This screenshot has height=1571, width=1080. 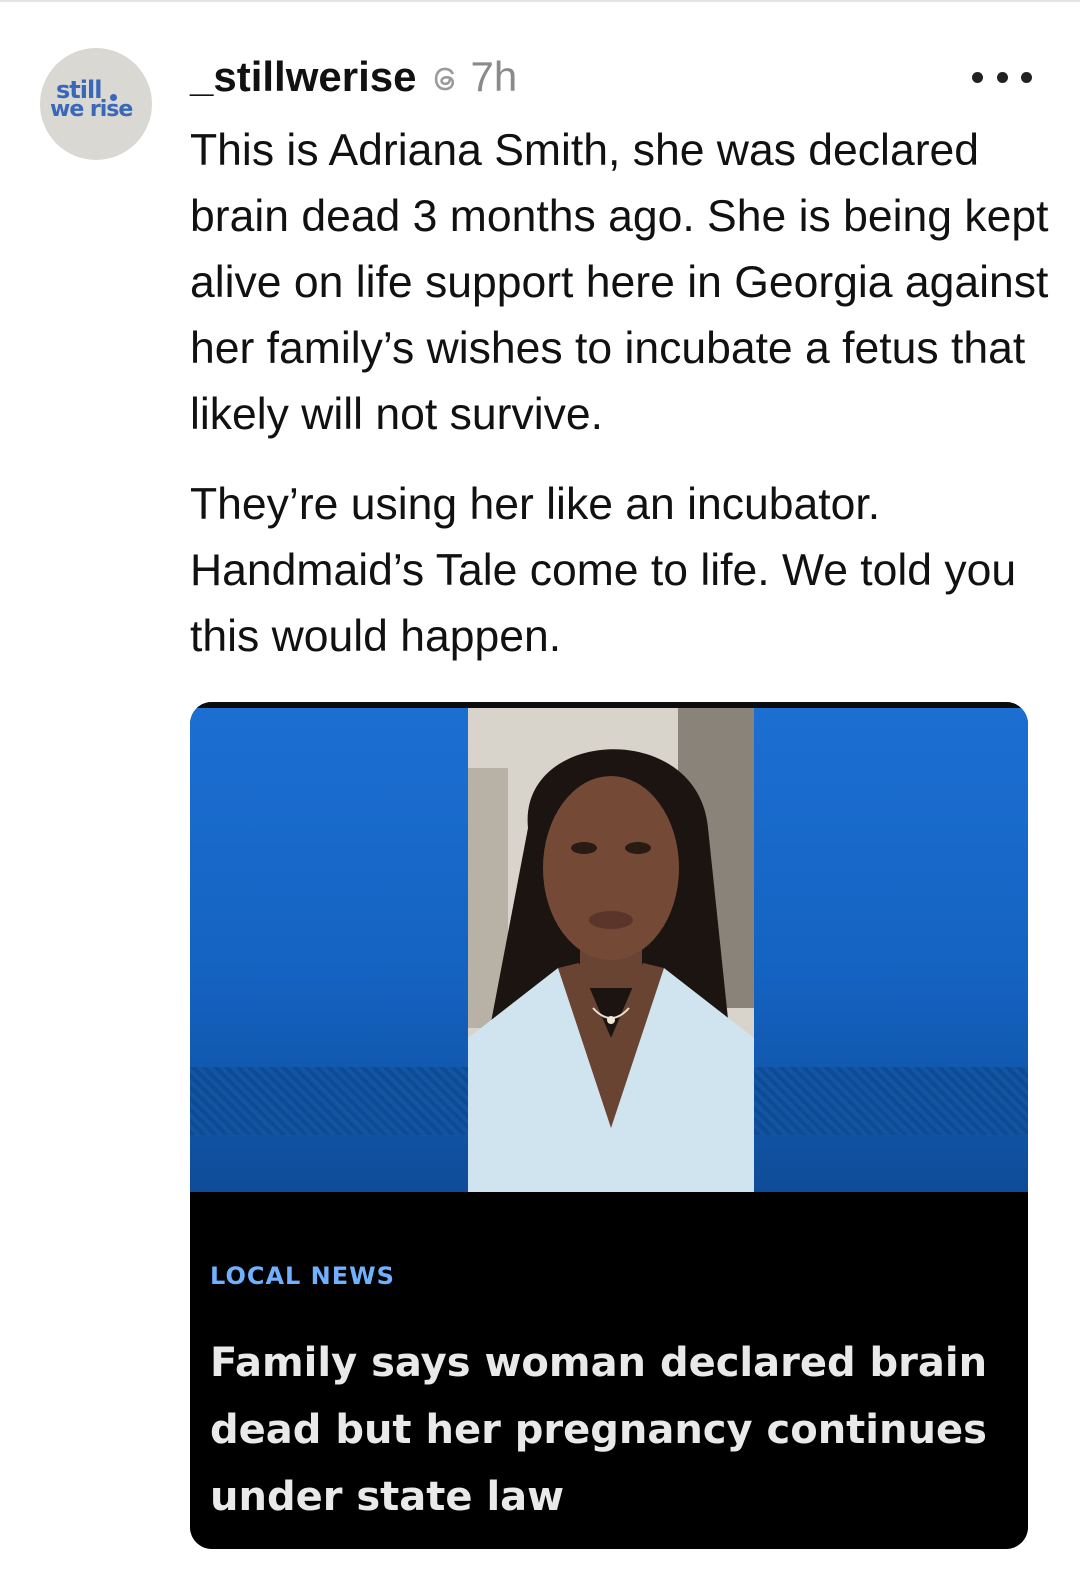 I want to click on avatar: still we rise, so click(x=96, y=104).